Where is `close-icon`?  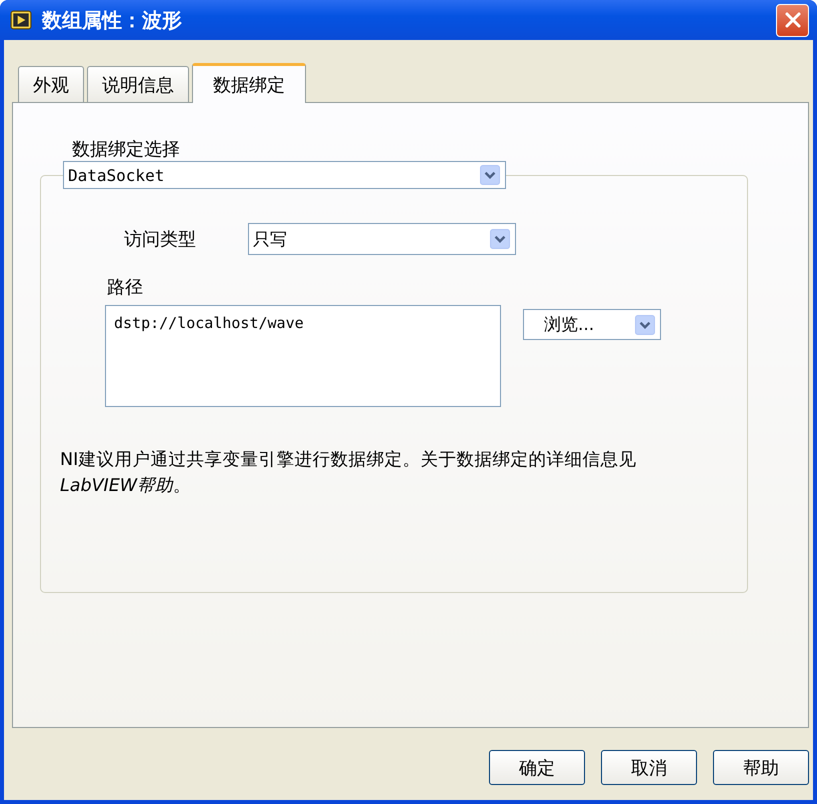
close-icon is located at coordinates (792, 20).